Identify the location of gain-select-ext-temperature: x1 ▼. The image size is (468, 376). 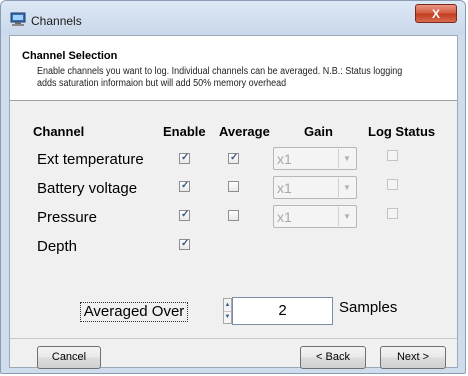
(315, 158).